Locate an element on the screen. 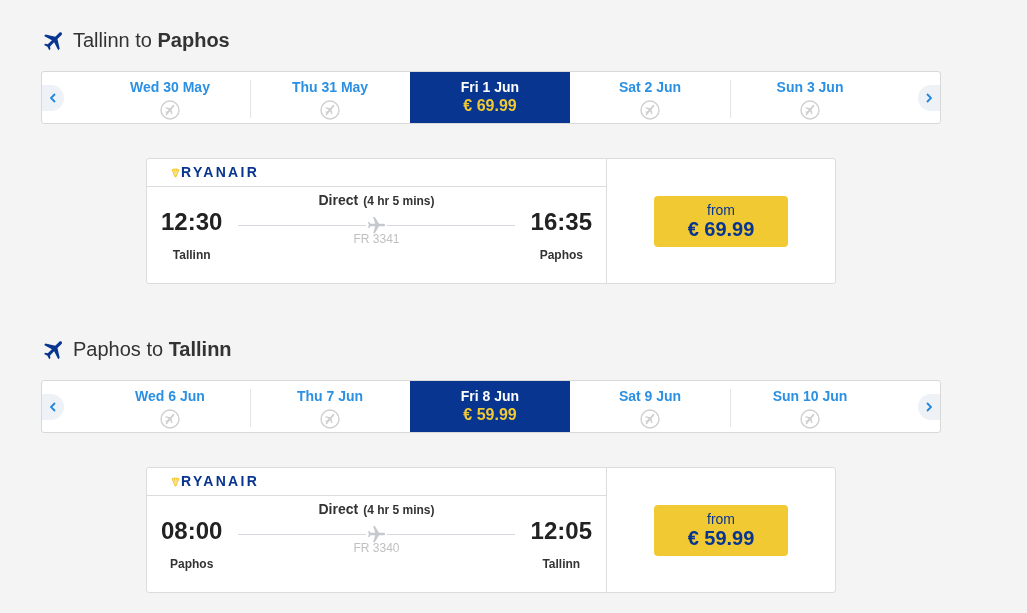  date-tab: Sat 9 Jun is located at coordinates (650, 406).